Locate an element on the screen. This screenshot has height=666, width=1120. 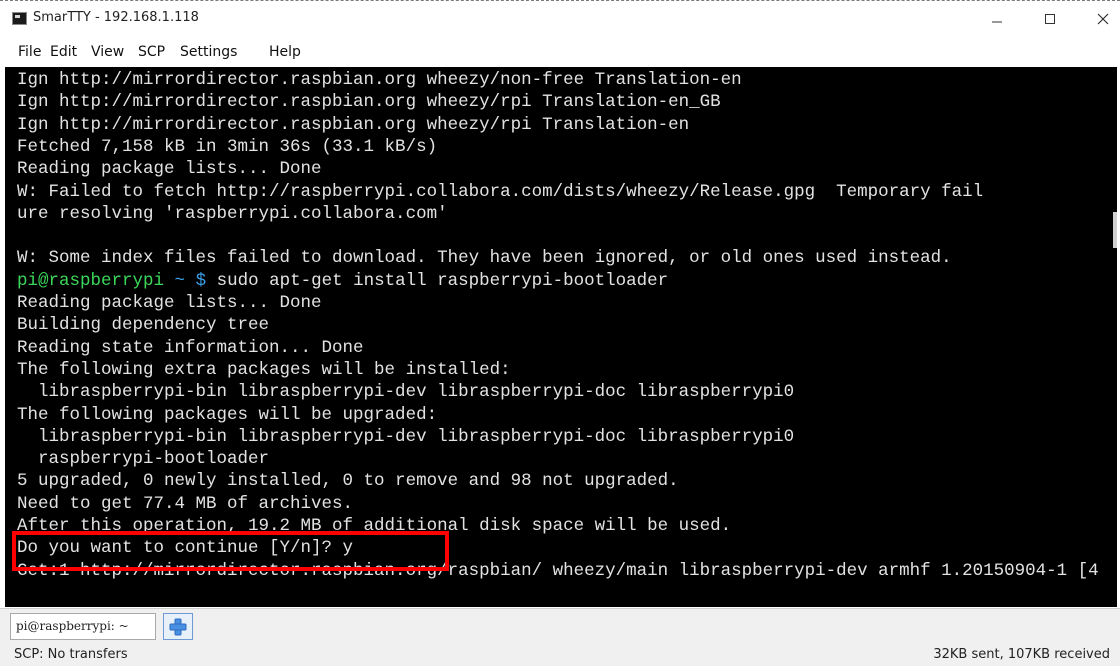
terminal-line: raspberrypi-bootloader is located at coordinates (143, 459).